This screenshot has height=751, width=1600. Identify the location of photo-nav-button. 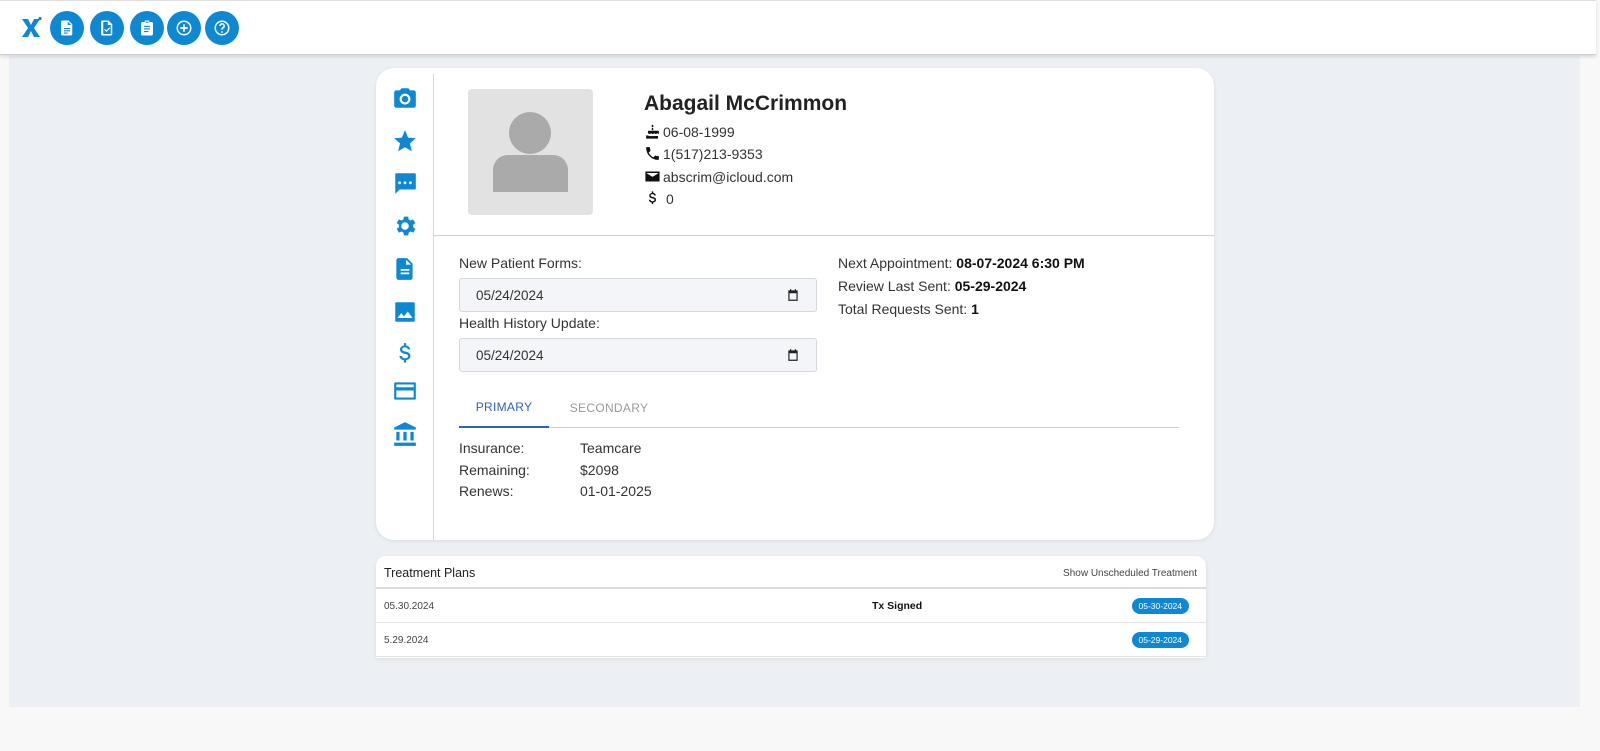
(405, 98).